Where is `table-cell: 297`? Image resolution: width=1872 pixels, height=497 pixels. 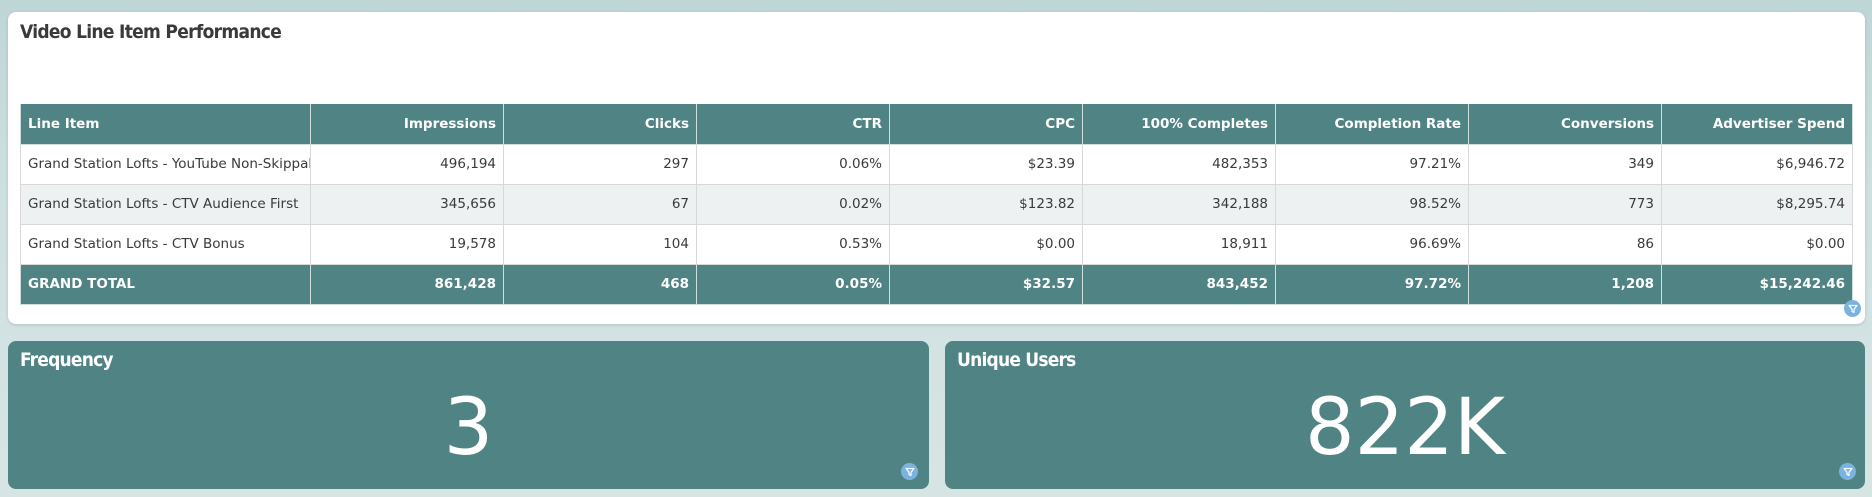
table-cell: 297 is located at coordinates (600, 164).